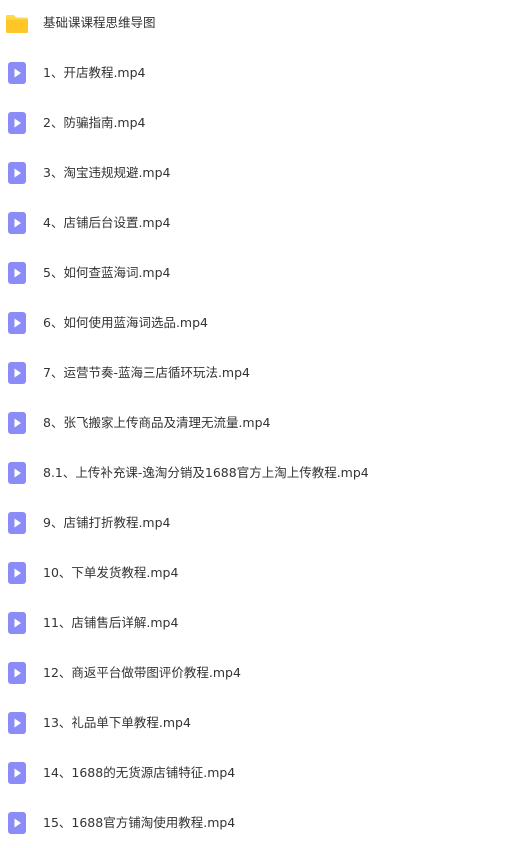  What do you see at coordinates (94, 122) in the screenshot?
I see `file-name: 2、防骗指南.mp4` at bounding box center [94, 122].